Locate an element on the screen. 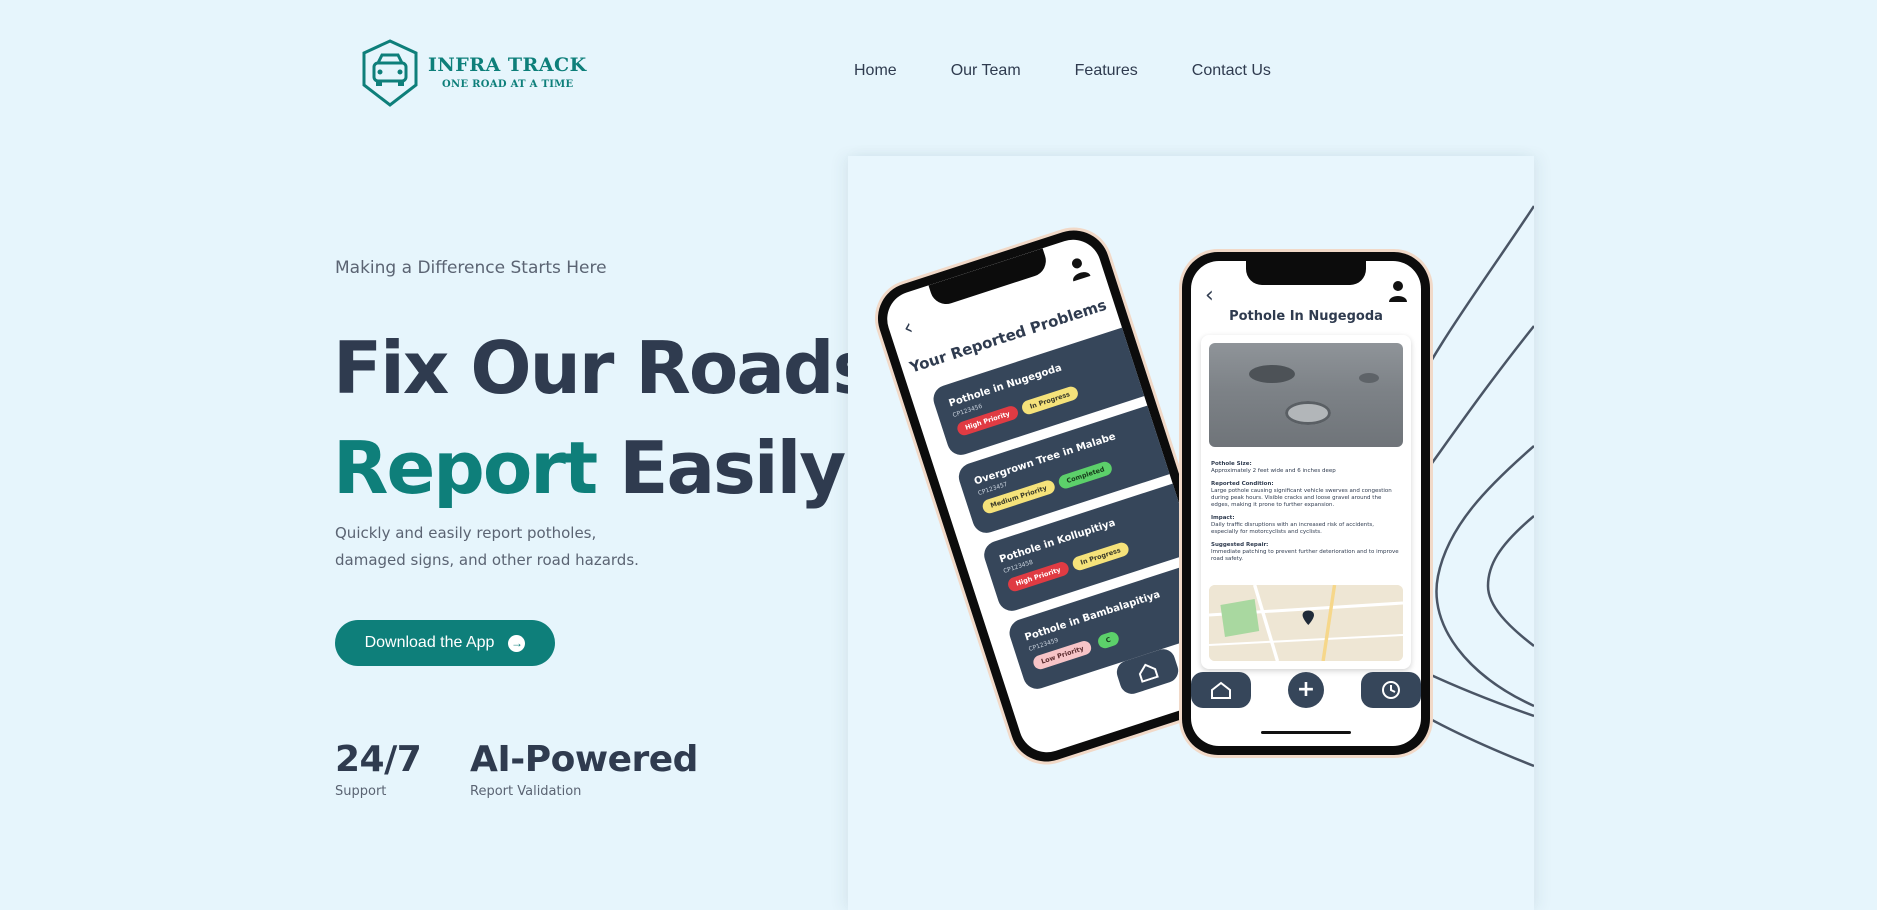  screen-title: Pothole In Nugegoda is located at coordinates (1306, 316).